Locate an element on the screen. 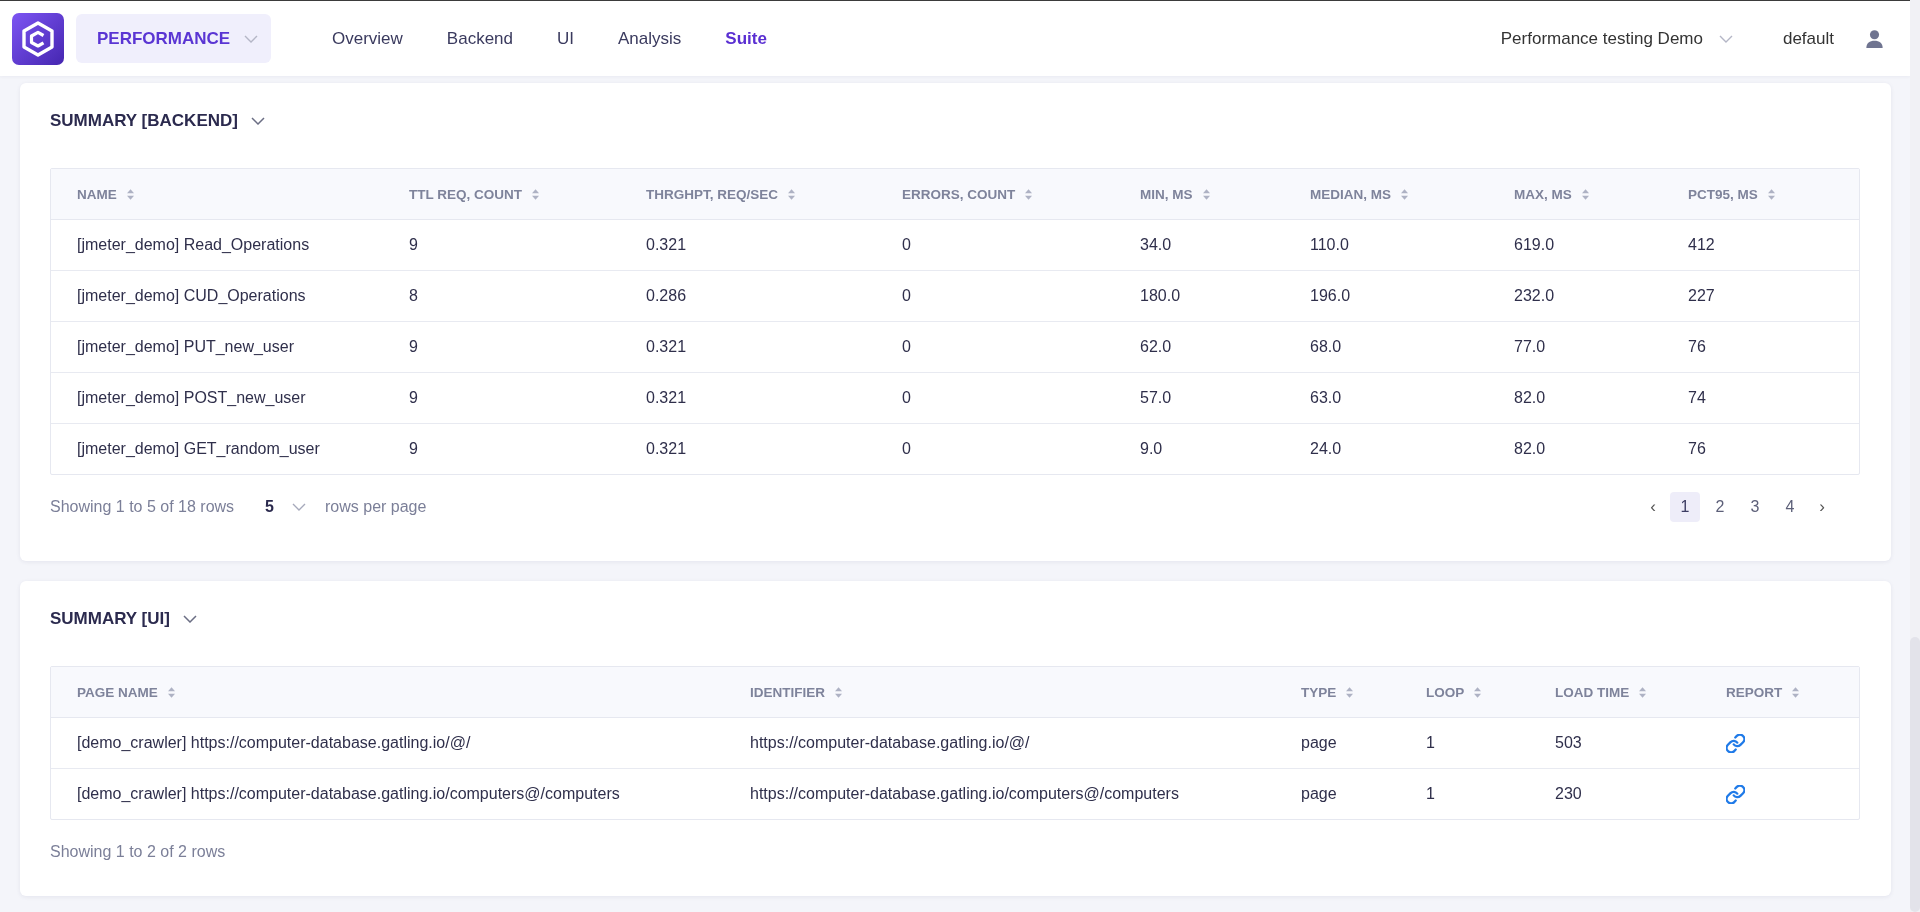 The width and height of the screenshot is (1920, 912). nav-tab: Suite is located at coordinates (746, 38).